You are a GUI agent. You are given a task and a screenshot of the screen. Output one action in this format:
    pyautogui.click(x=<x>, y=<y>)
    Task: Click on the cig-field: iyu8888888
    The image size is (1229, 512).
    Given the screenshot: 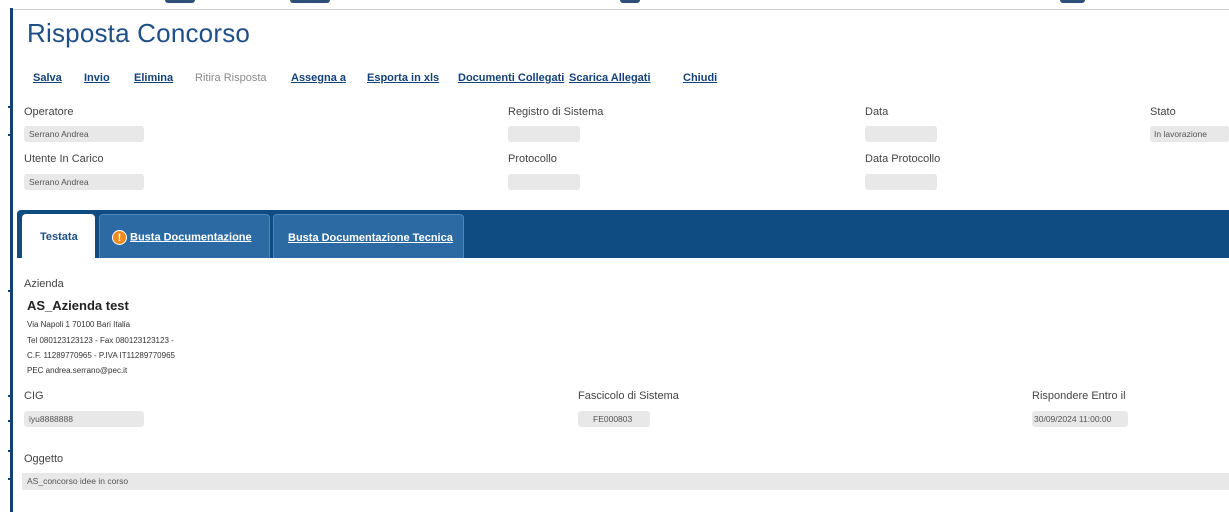 What is the action you would take?
    pyautogui.click(x=84, y=419)
    